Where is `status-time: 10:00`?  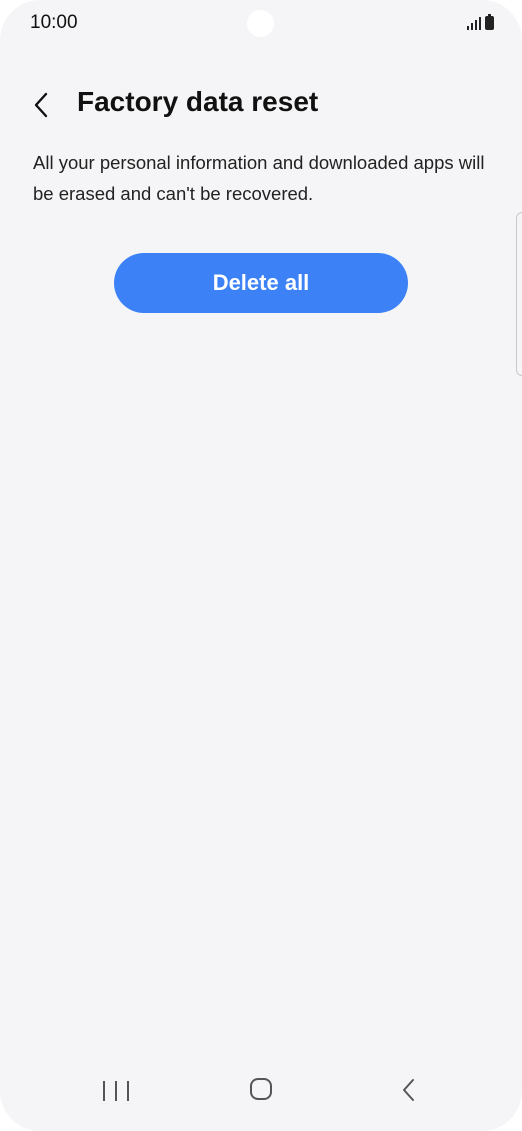
status-time: 10:00 is located at coordinates (54, 22).